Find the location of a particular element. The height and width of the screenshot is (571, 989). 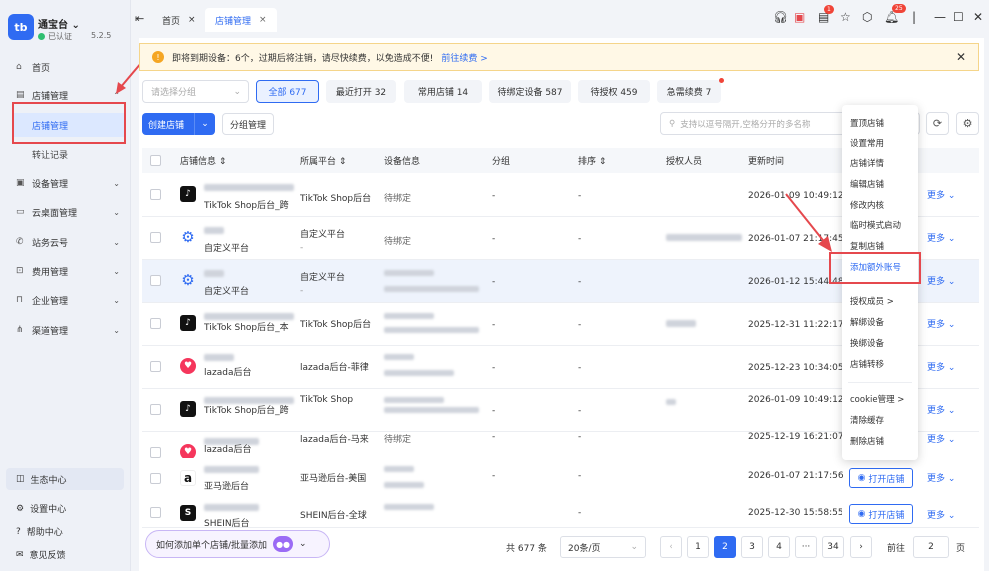

select-all-checkbox is located at coordinates (155, 160).